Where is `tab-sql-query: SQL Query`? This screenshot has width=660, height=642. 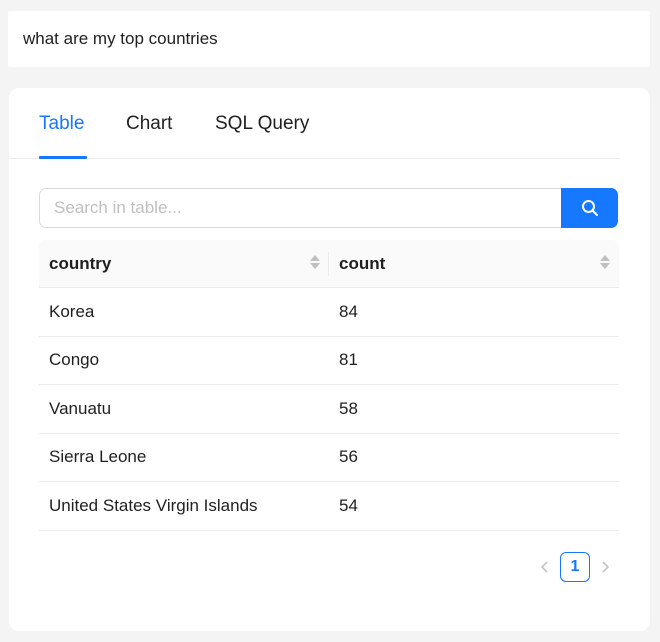
tab-sql-query: SQL Query is located at coordinates (262, 124).